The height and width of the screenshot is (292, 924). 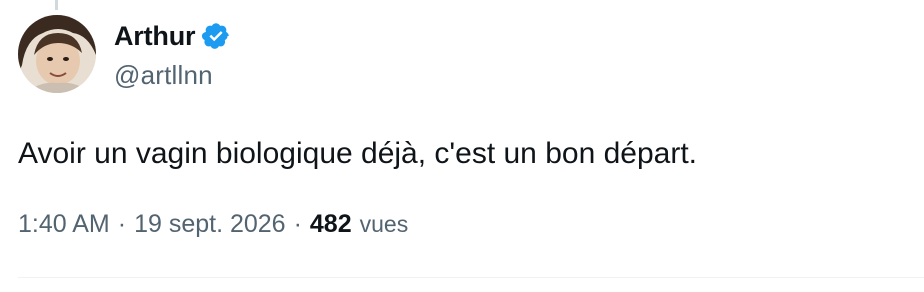 I want to click on views-label: vues, so click(x=384, y=224).